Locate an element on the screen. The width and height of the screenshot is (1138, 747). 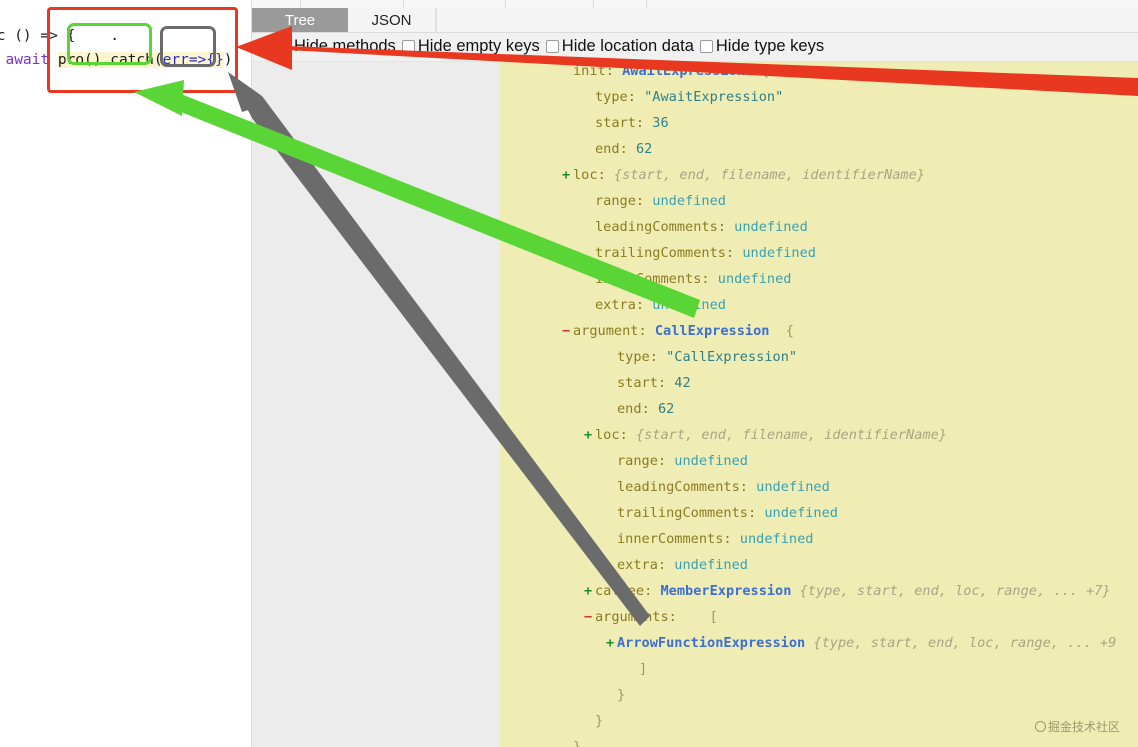
tree-key: innerComments is located at coordinates (670, 539).